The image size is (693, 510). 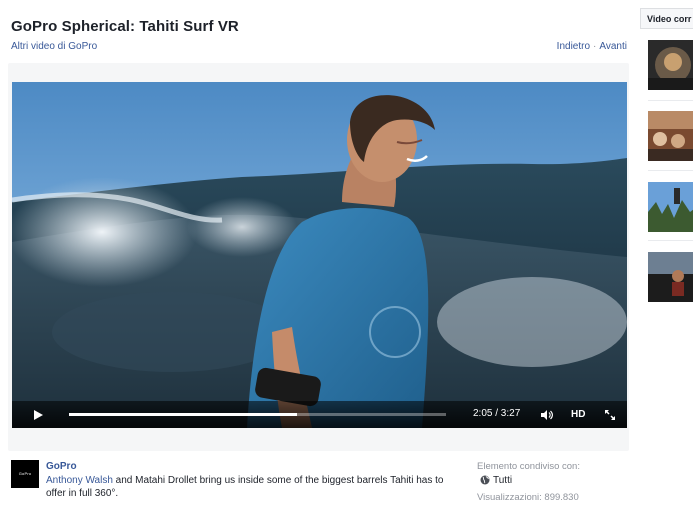 I want to click on audience-selector: Tutti, so click(x=496, y=480).